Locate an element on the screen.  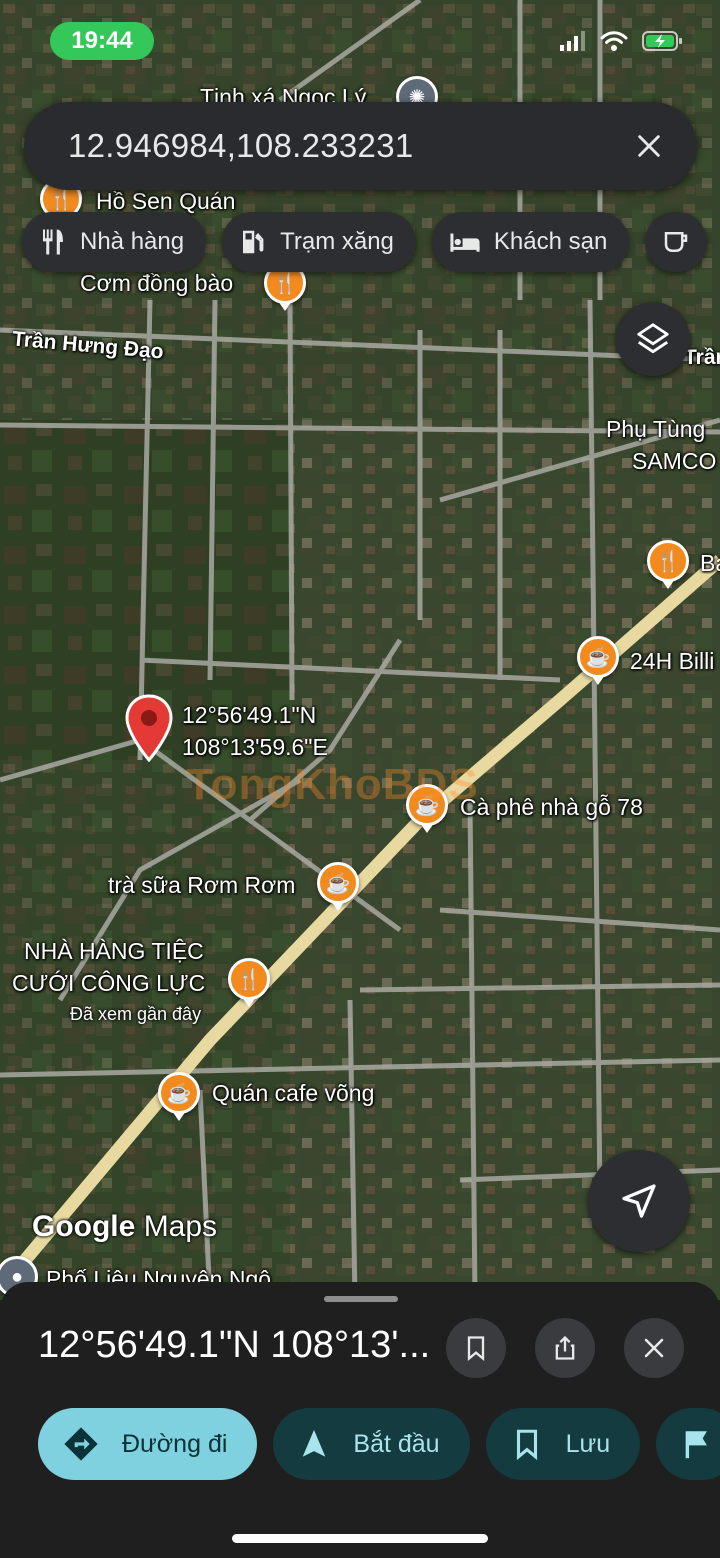
chip-restaurants: Nhà hàng is located at coordinates (114, 242).